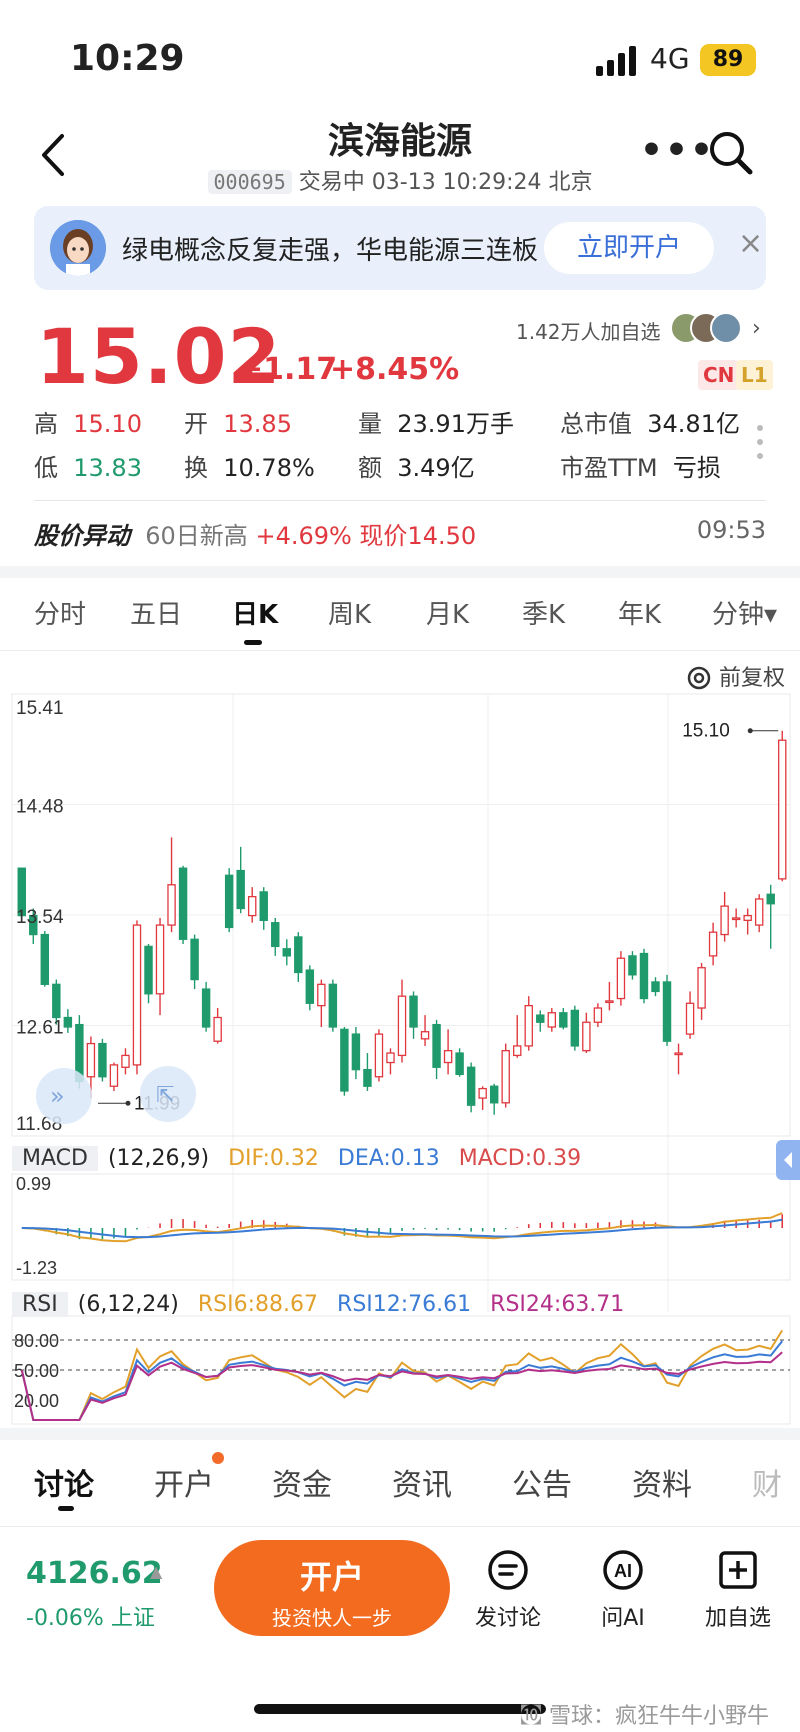 The height and width of the screenshot is (1732, 800). Describe the element at coordinates (644, 1716) in the screenshot. I see `watermark: ㉈ 雪球：疯狂牛牛小野牛` at that location.